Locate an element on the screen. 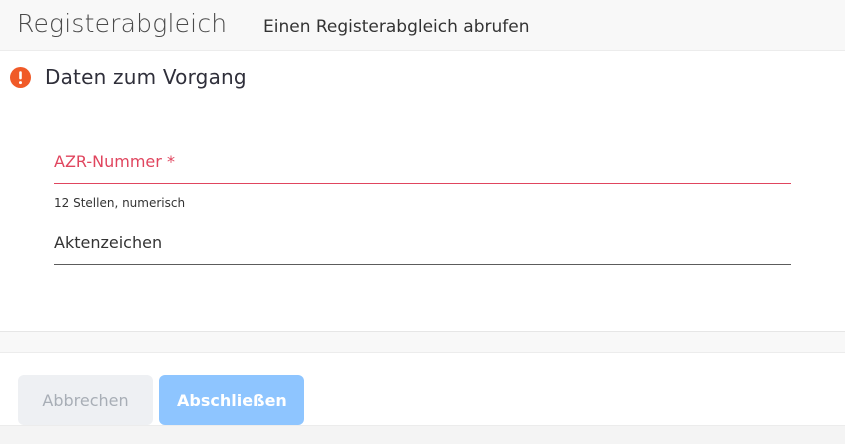  aktenzeichen-field: Aktenzeichen is located at coordinates (422, 252).